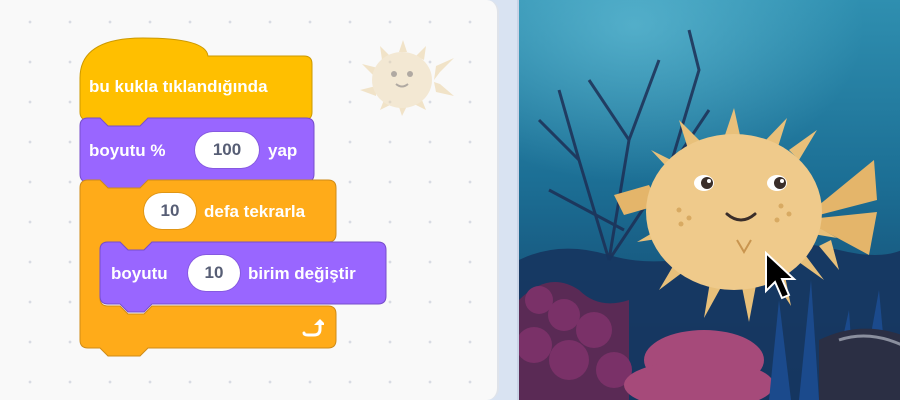 The height and width of the screenshot is (400, 900). What do you see at coordinates (302, 274) in the screenshot?
I see `change-size-suffix: birim değiştir` at bounding box center [302, 274].